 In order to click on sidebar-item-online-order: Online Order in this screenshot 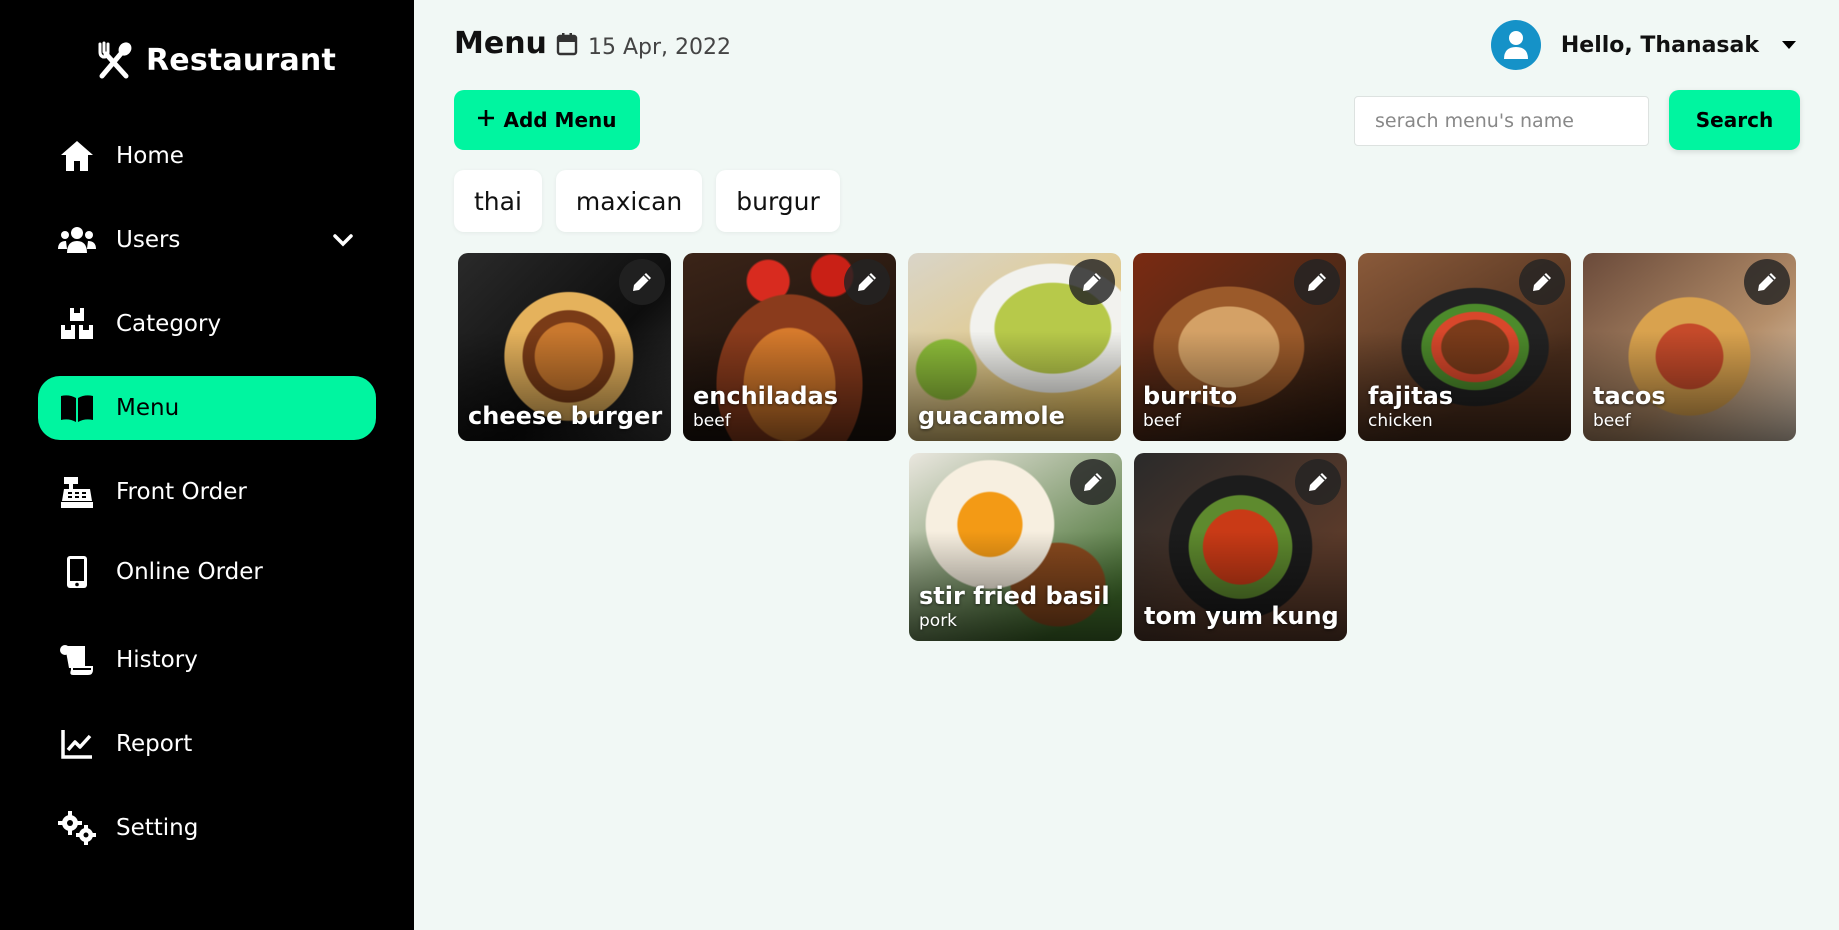, I will do `click(207, 572)`.